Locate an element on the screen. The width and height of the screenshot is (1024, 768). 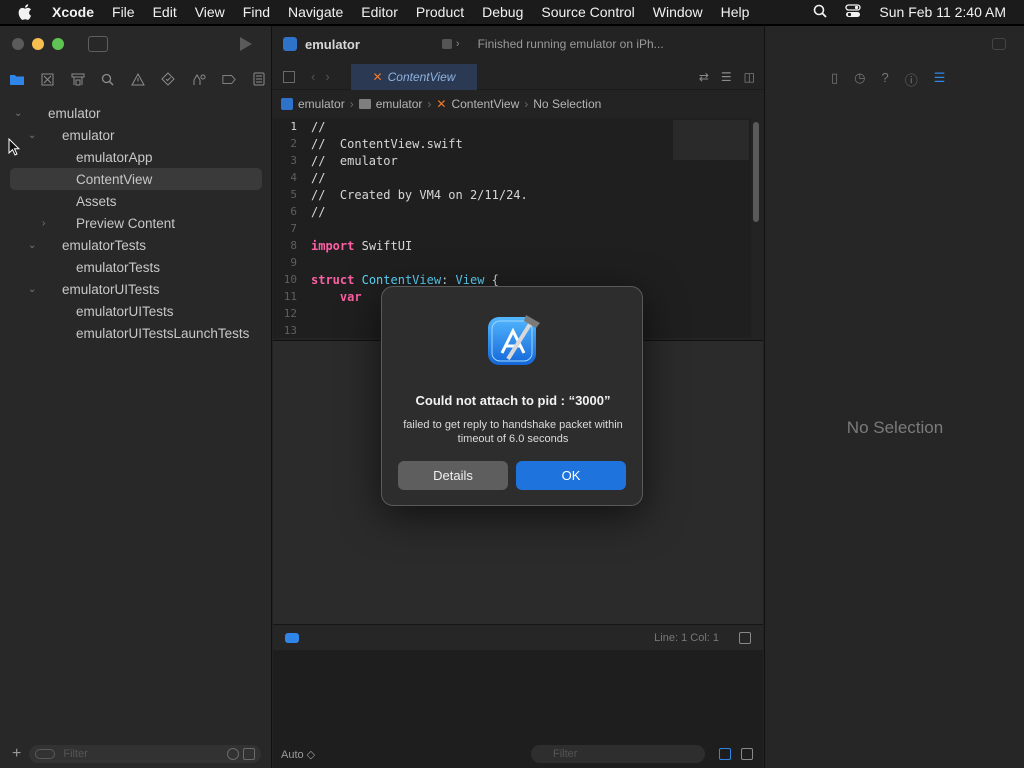
tab-contentview: ✕ ContentView is located at coordinates (414, 77).